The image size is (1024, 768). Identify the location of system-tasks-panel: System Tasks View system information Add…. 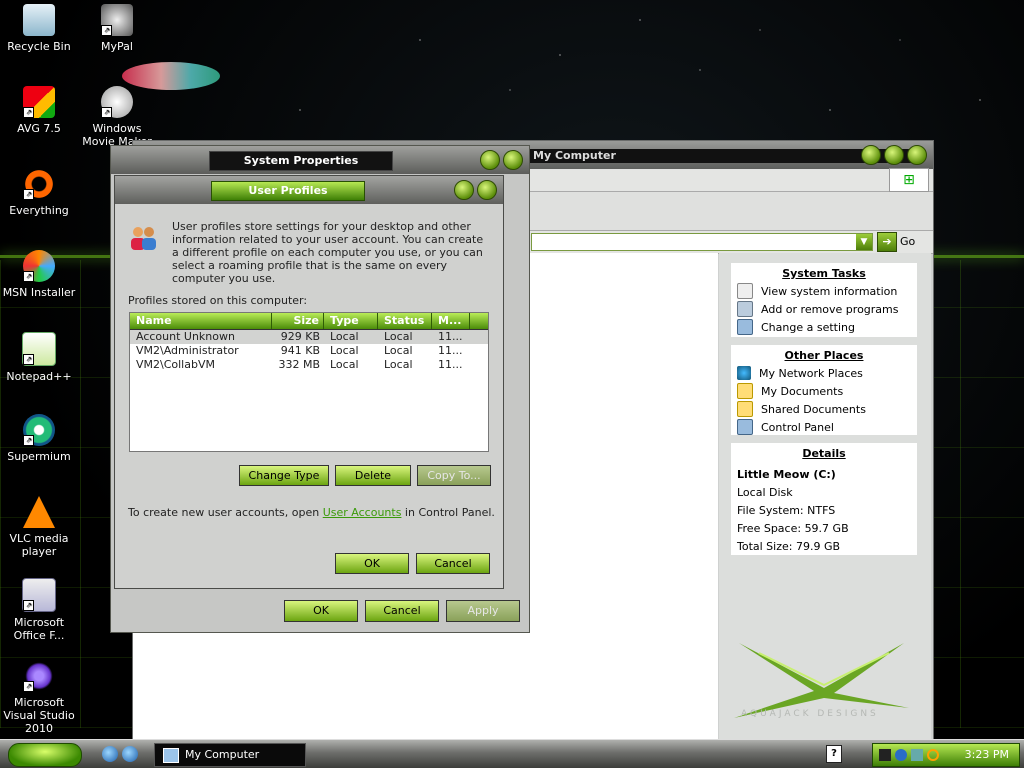
(824, 300).